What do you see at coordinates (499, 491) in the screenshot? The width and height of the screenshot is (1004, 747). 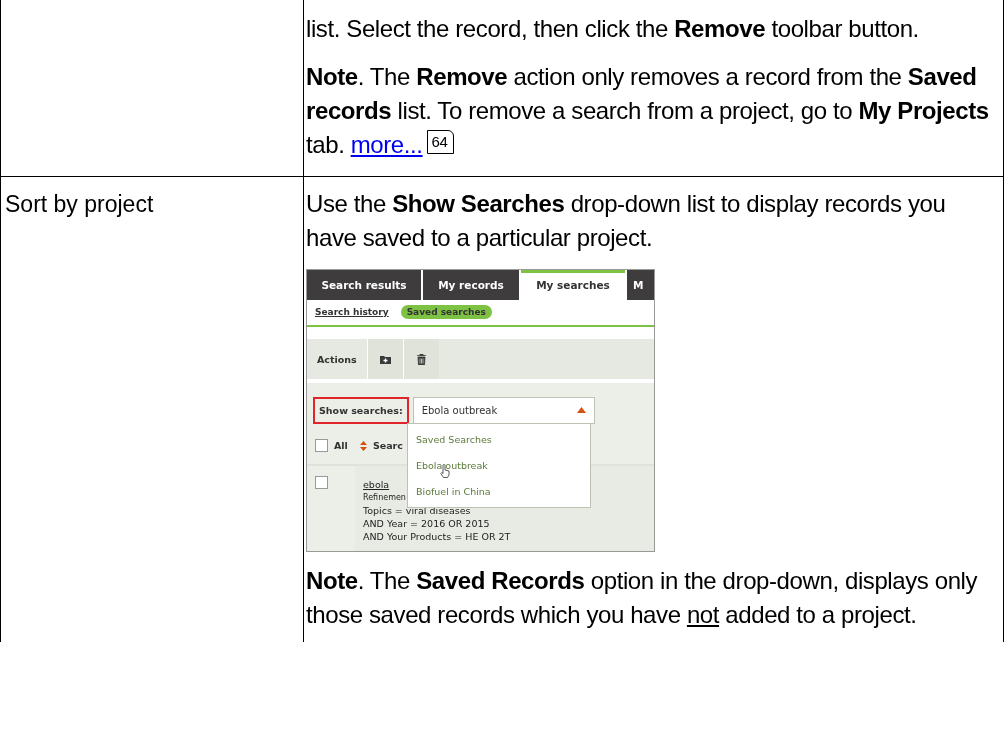 I see `dropdown-option: Biofuel in China` at bounding box center [499, 491].